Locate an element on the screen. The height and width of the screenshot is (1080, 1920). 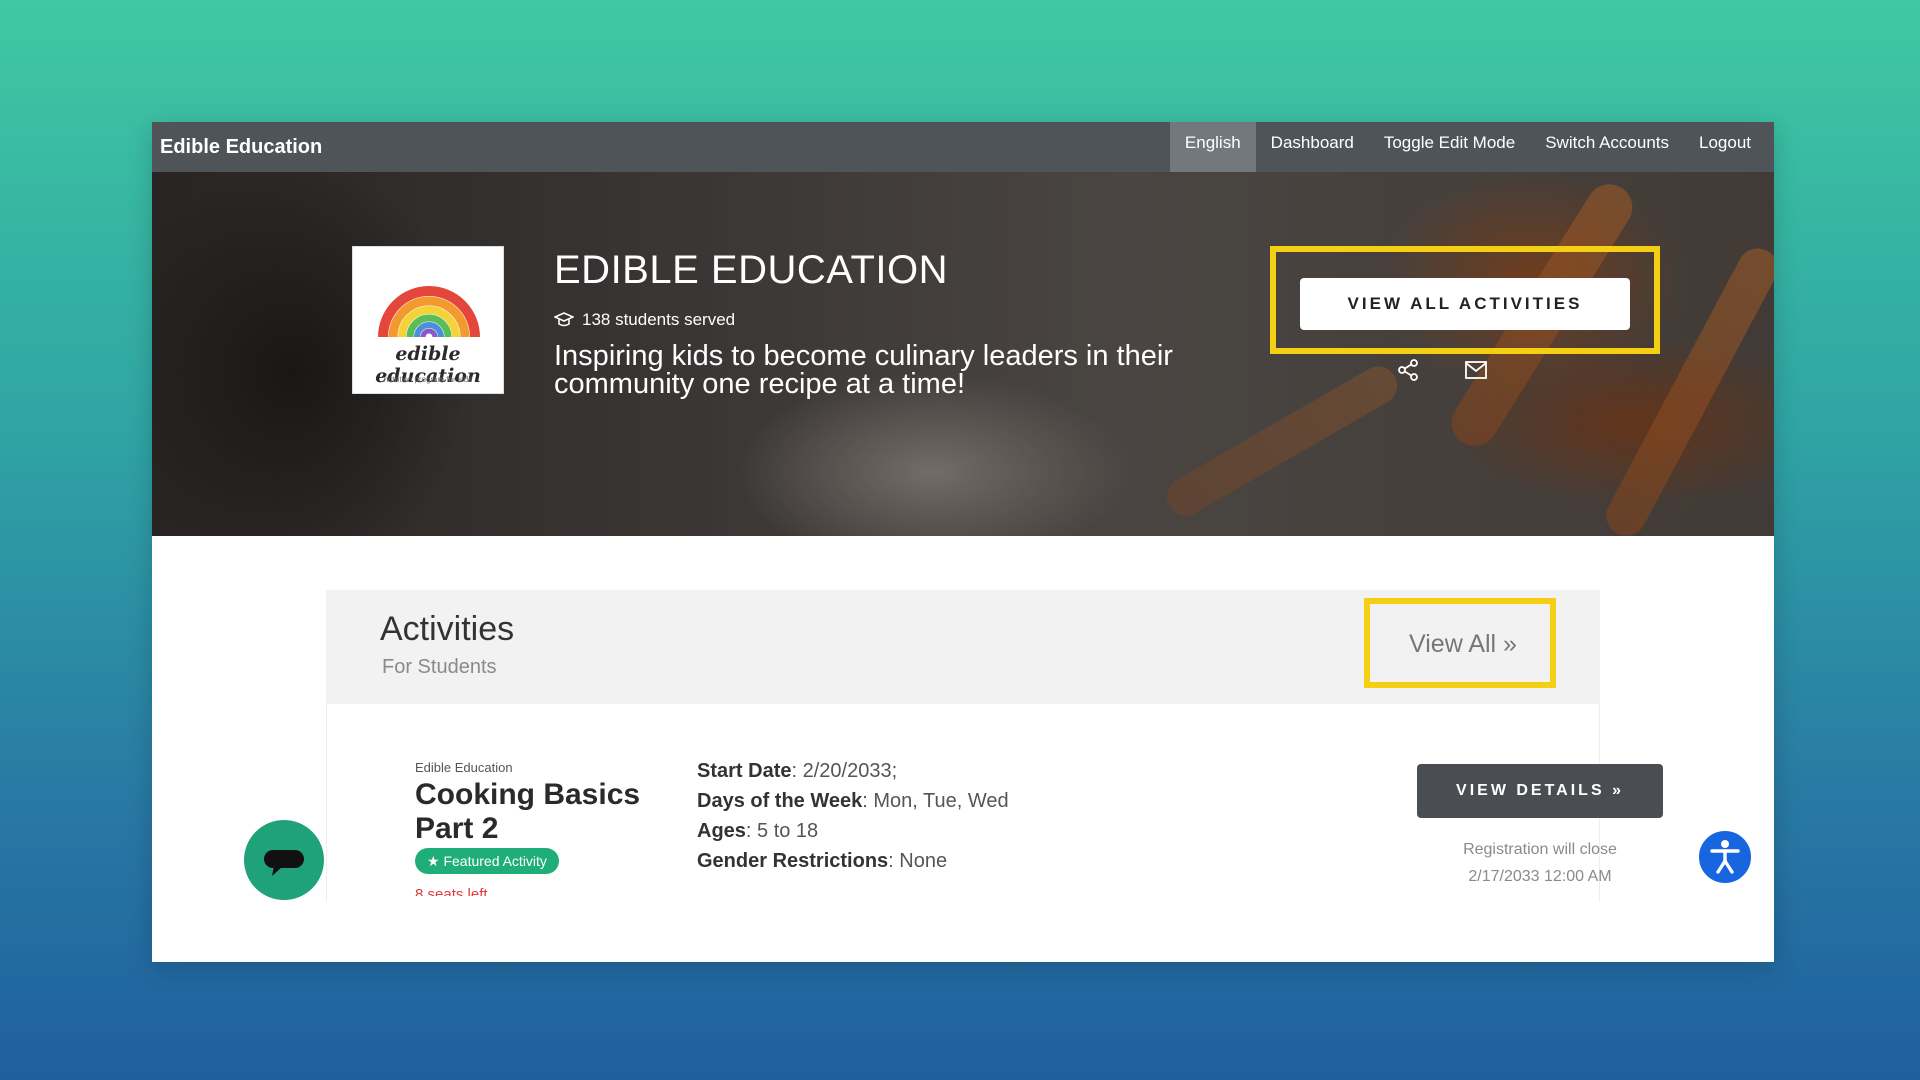
students-served-text: 138 students served is located at coordinates (659, 319).